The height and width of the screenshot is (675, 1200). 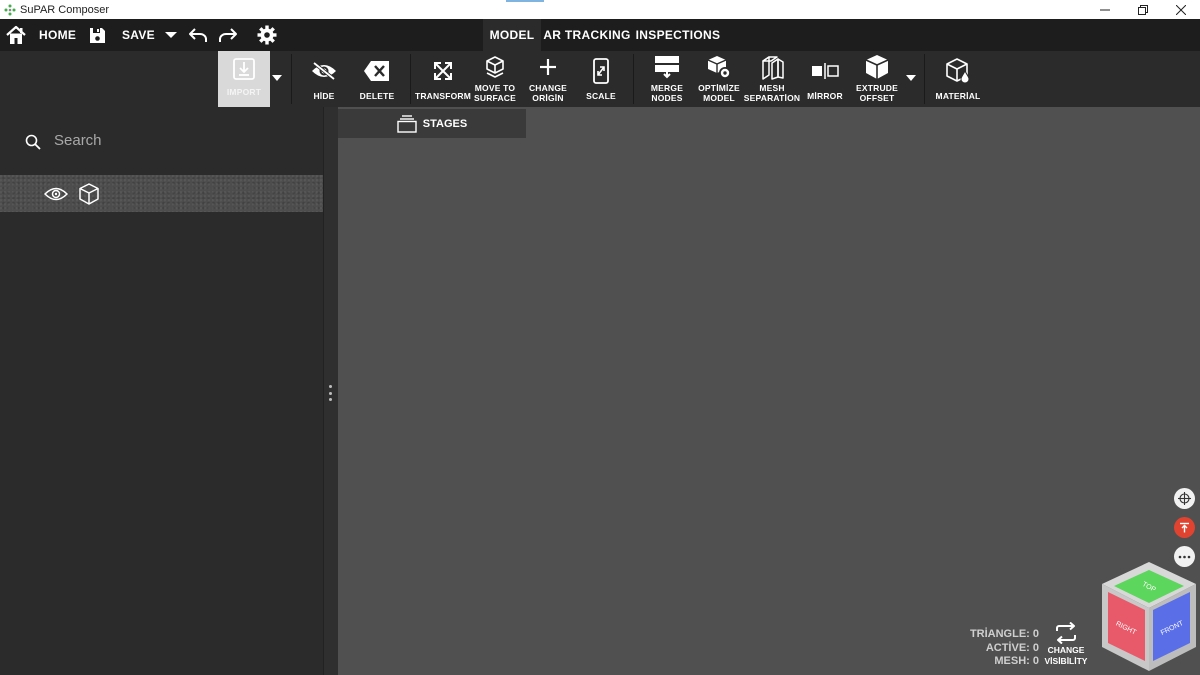 What do you see at coordinates (1004, 634) in the screenshot?
I see `triangle-count: TRİANGLE: 0` at bounding box center [1004, 634].